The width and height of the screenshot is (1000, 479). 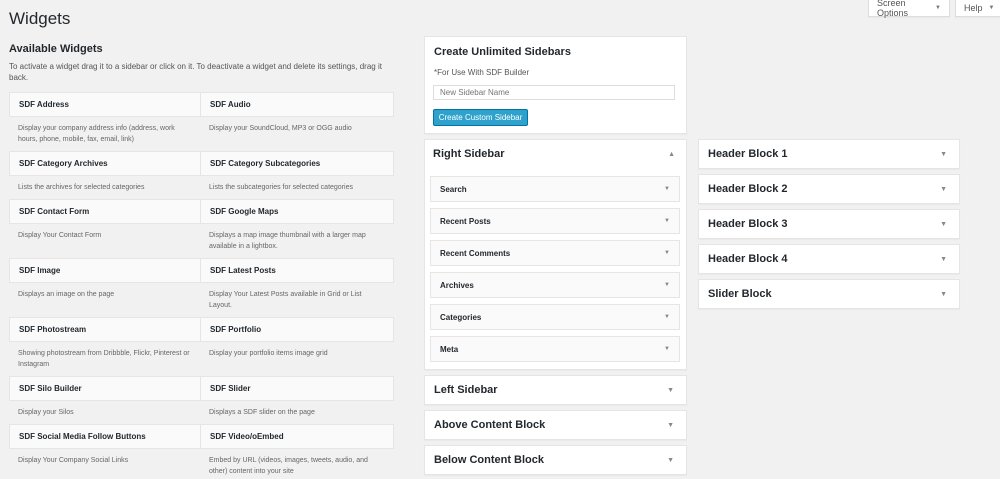 What do you see at coordinates (469, 154) in the screenshot?
I see `right-sidebar-title: Right Sidebar` at bounding box center [469, 154].